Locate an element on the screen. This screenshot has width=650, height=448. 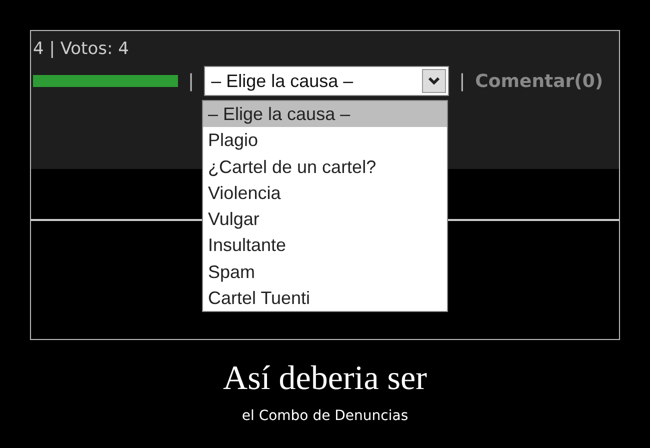
comment-link: Comentar(0) is located at coordinates (539, 81).